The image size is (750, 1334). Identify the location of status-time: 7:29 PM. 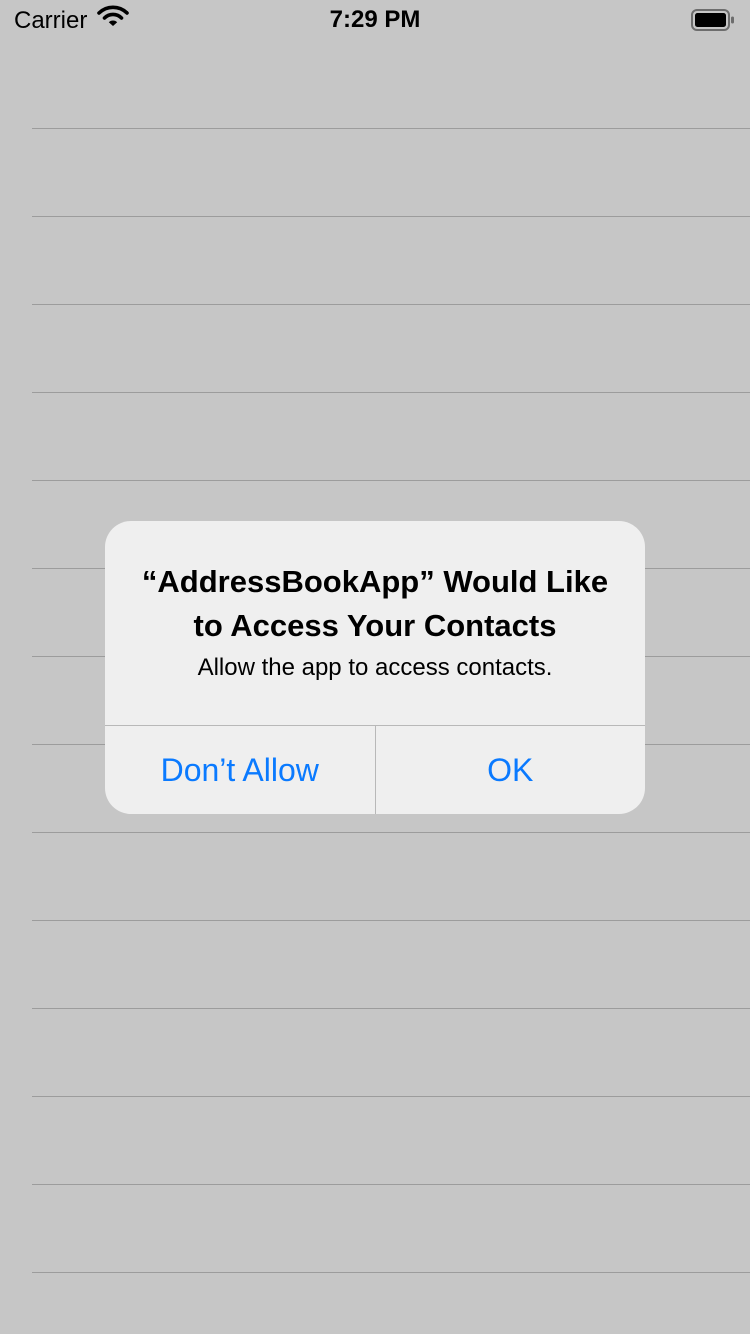
(375, 19).